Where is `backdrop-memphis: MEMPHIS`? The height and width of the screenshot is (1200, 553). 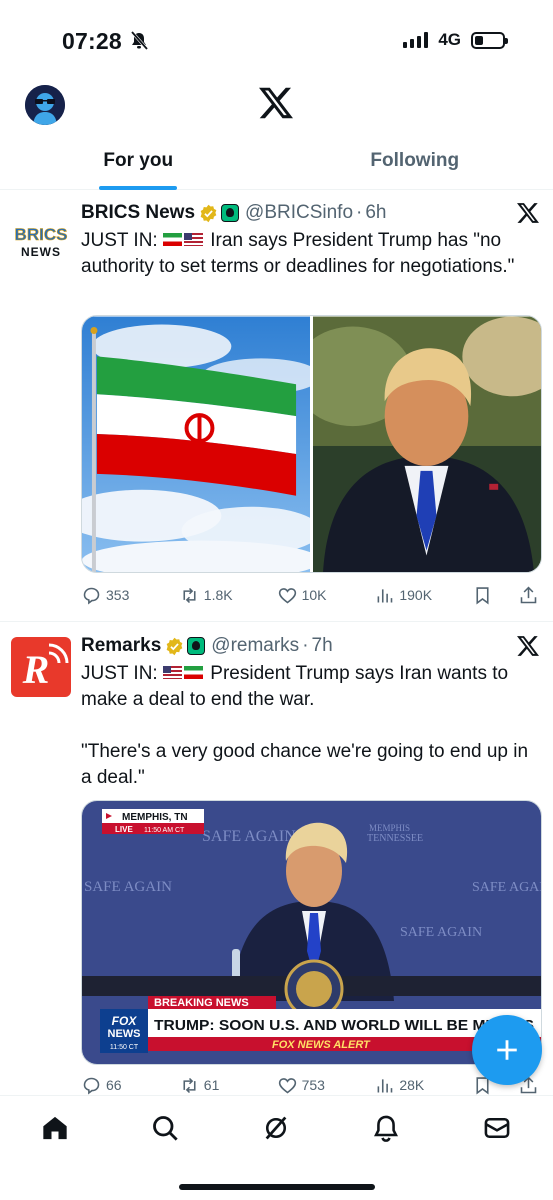
backdrop-memphis: MEMPHIS is located at coordinates (389, 828).